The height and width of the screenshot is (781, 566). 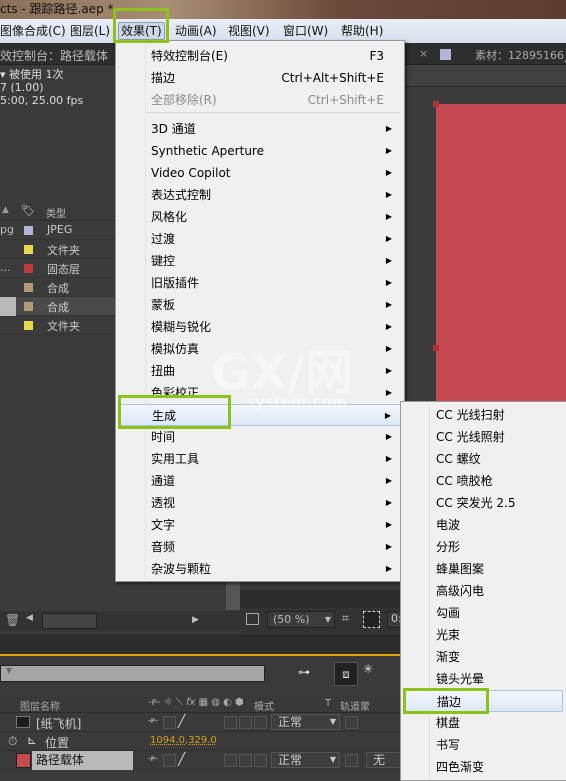 I want to click on menu-category: 表达式控制 ▶, so click(x=260, y=195).